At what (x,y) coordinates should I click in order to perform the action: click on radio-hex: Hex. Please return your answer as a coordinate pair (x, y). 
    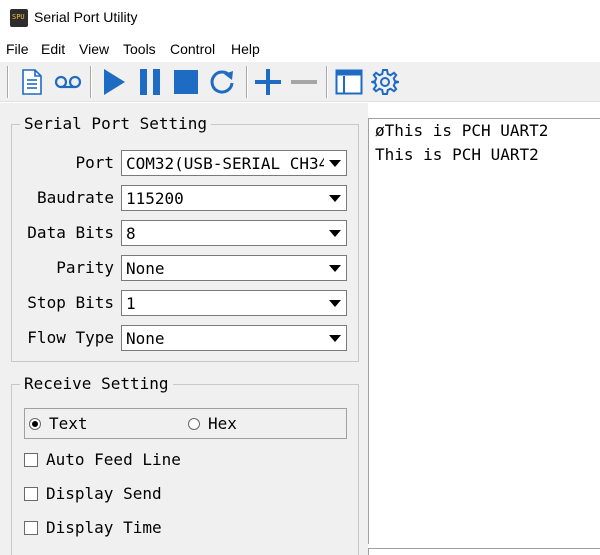
    Looking at the image, I should click on (212, 423).